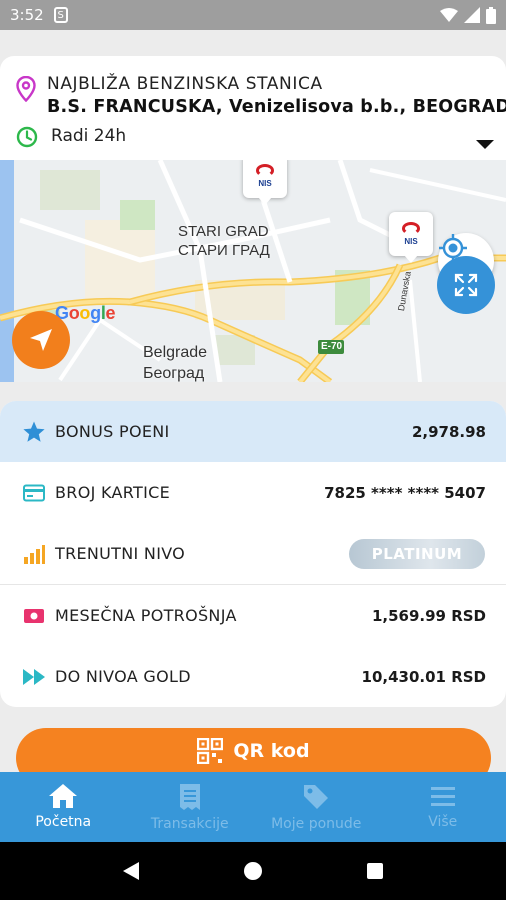 The width and height of the screenshot is (506, 900). I want to click on tab-transactions-label: Transakcije, so click(189, 824).